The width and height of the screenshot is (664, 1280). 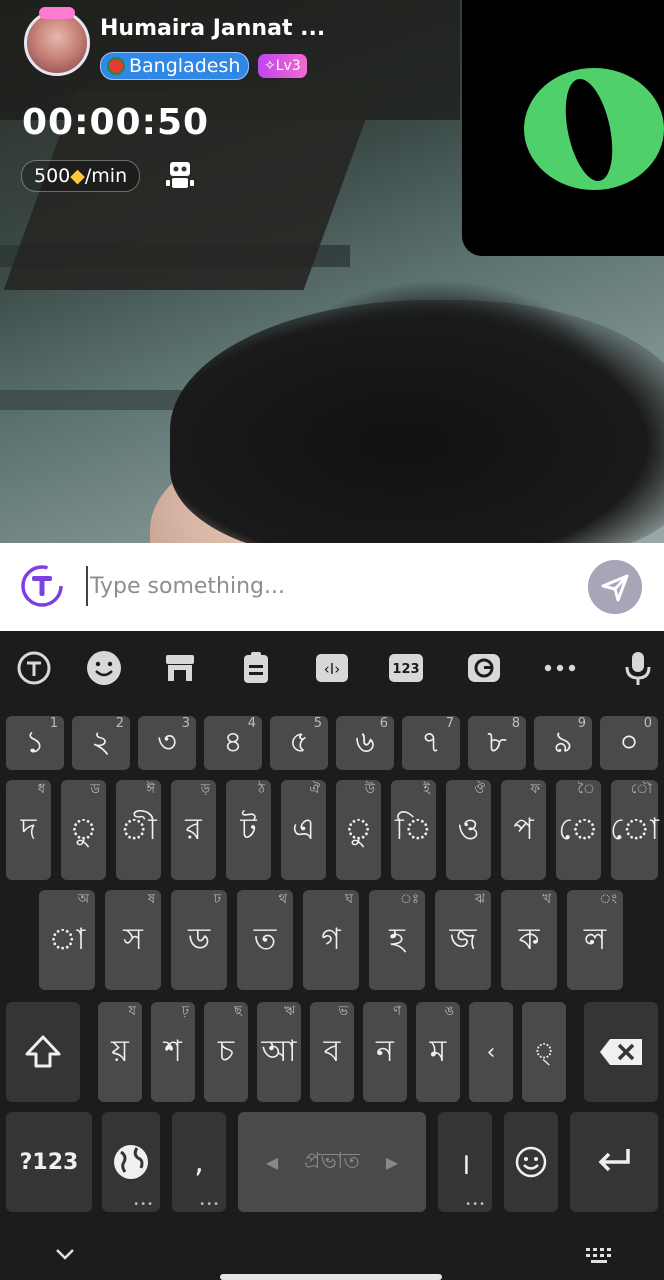 I want to click on language-key: •••, so click(x=131, y=1162).